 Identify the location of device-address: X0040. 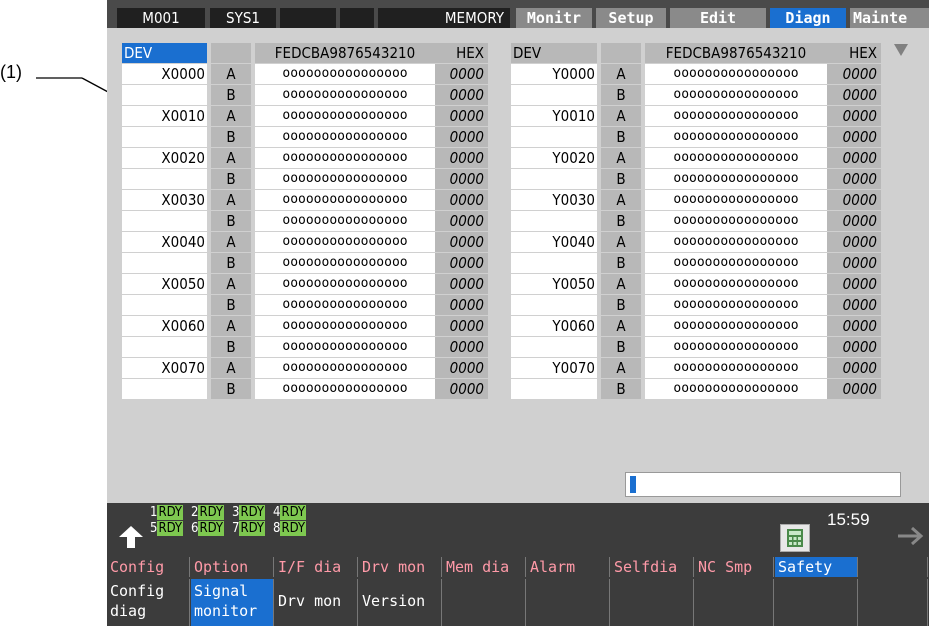
(164, 242).